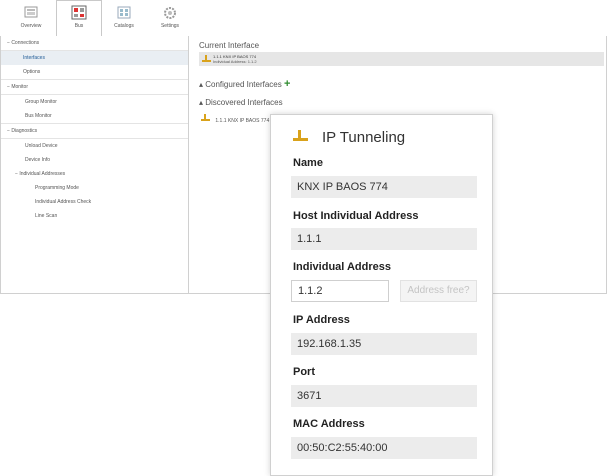 The height and width of the screenshot is (476, 607). I want to click on discovered-interfaces-label: Discovered Interfaces, so click(244, 102).